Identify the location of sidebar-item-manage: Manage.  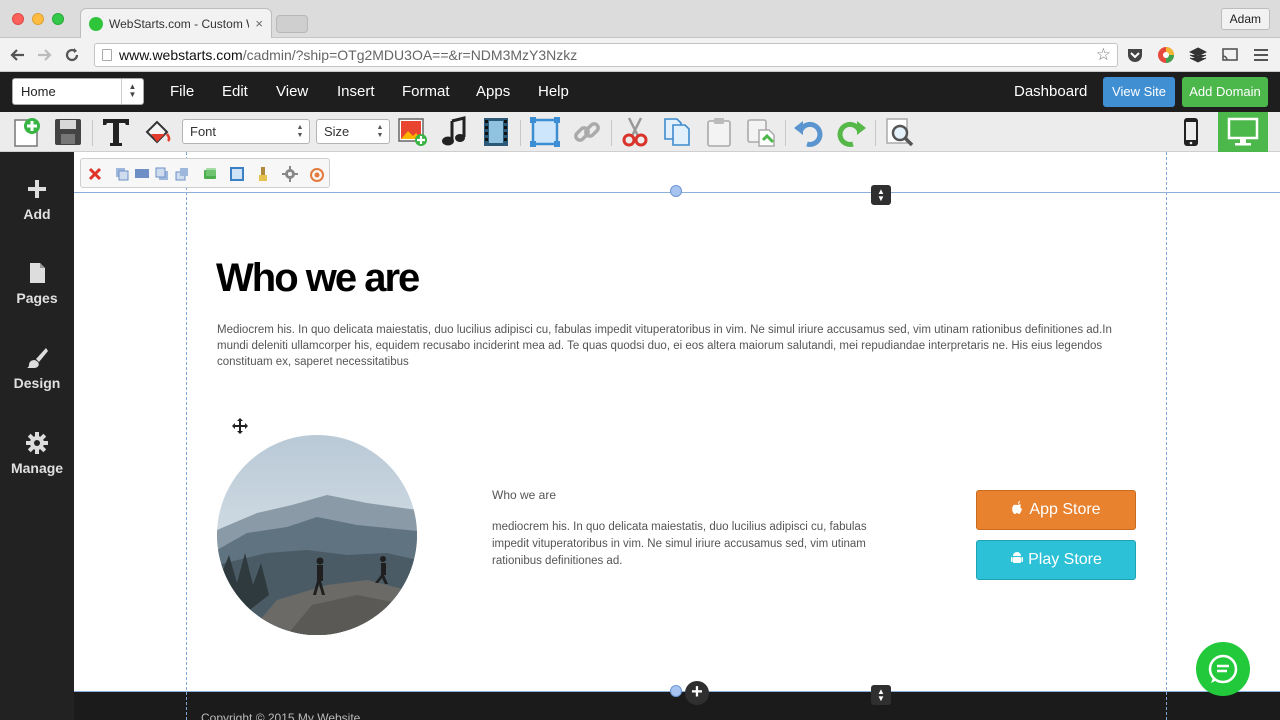
(37, 454).